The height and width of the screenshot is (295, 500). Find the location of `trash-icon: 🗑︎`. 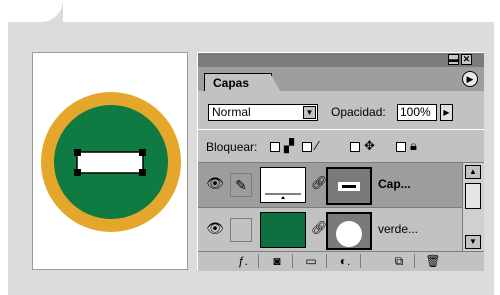

trash-icon: 🗑︎ is located at coordinates (433, 261).